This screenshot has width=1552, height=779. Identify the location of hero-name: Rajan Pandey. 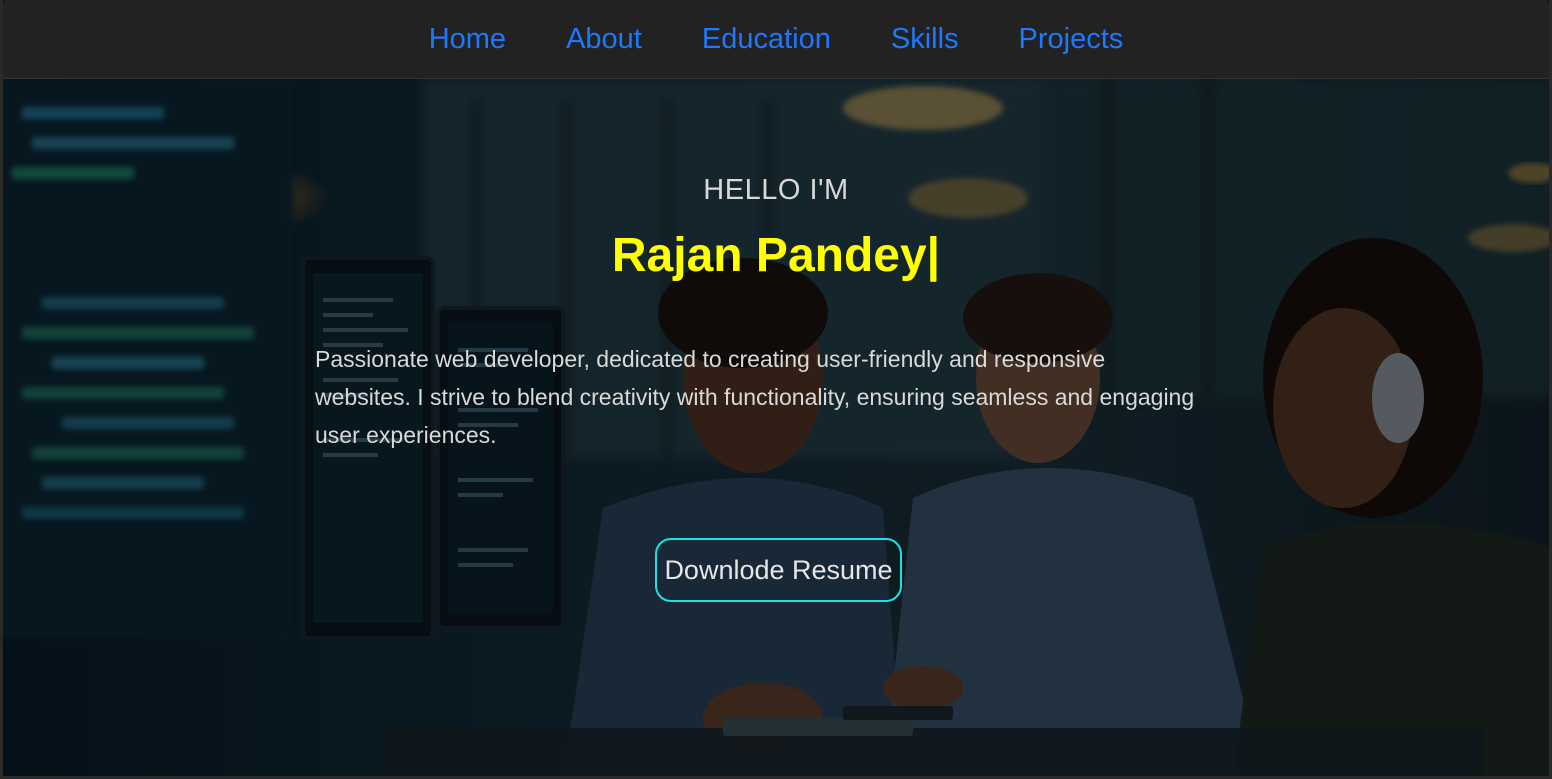
(769, 255).